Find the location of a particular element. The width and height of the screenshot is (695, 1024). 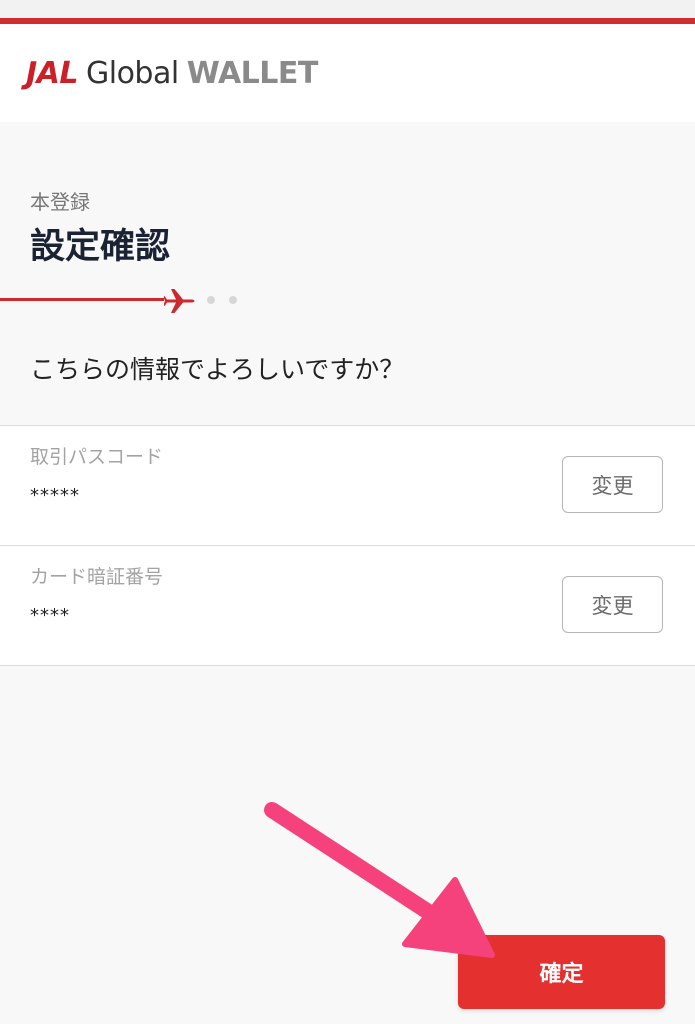

confirm-button: 確定 is located at coordinates (561, 972).